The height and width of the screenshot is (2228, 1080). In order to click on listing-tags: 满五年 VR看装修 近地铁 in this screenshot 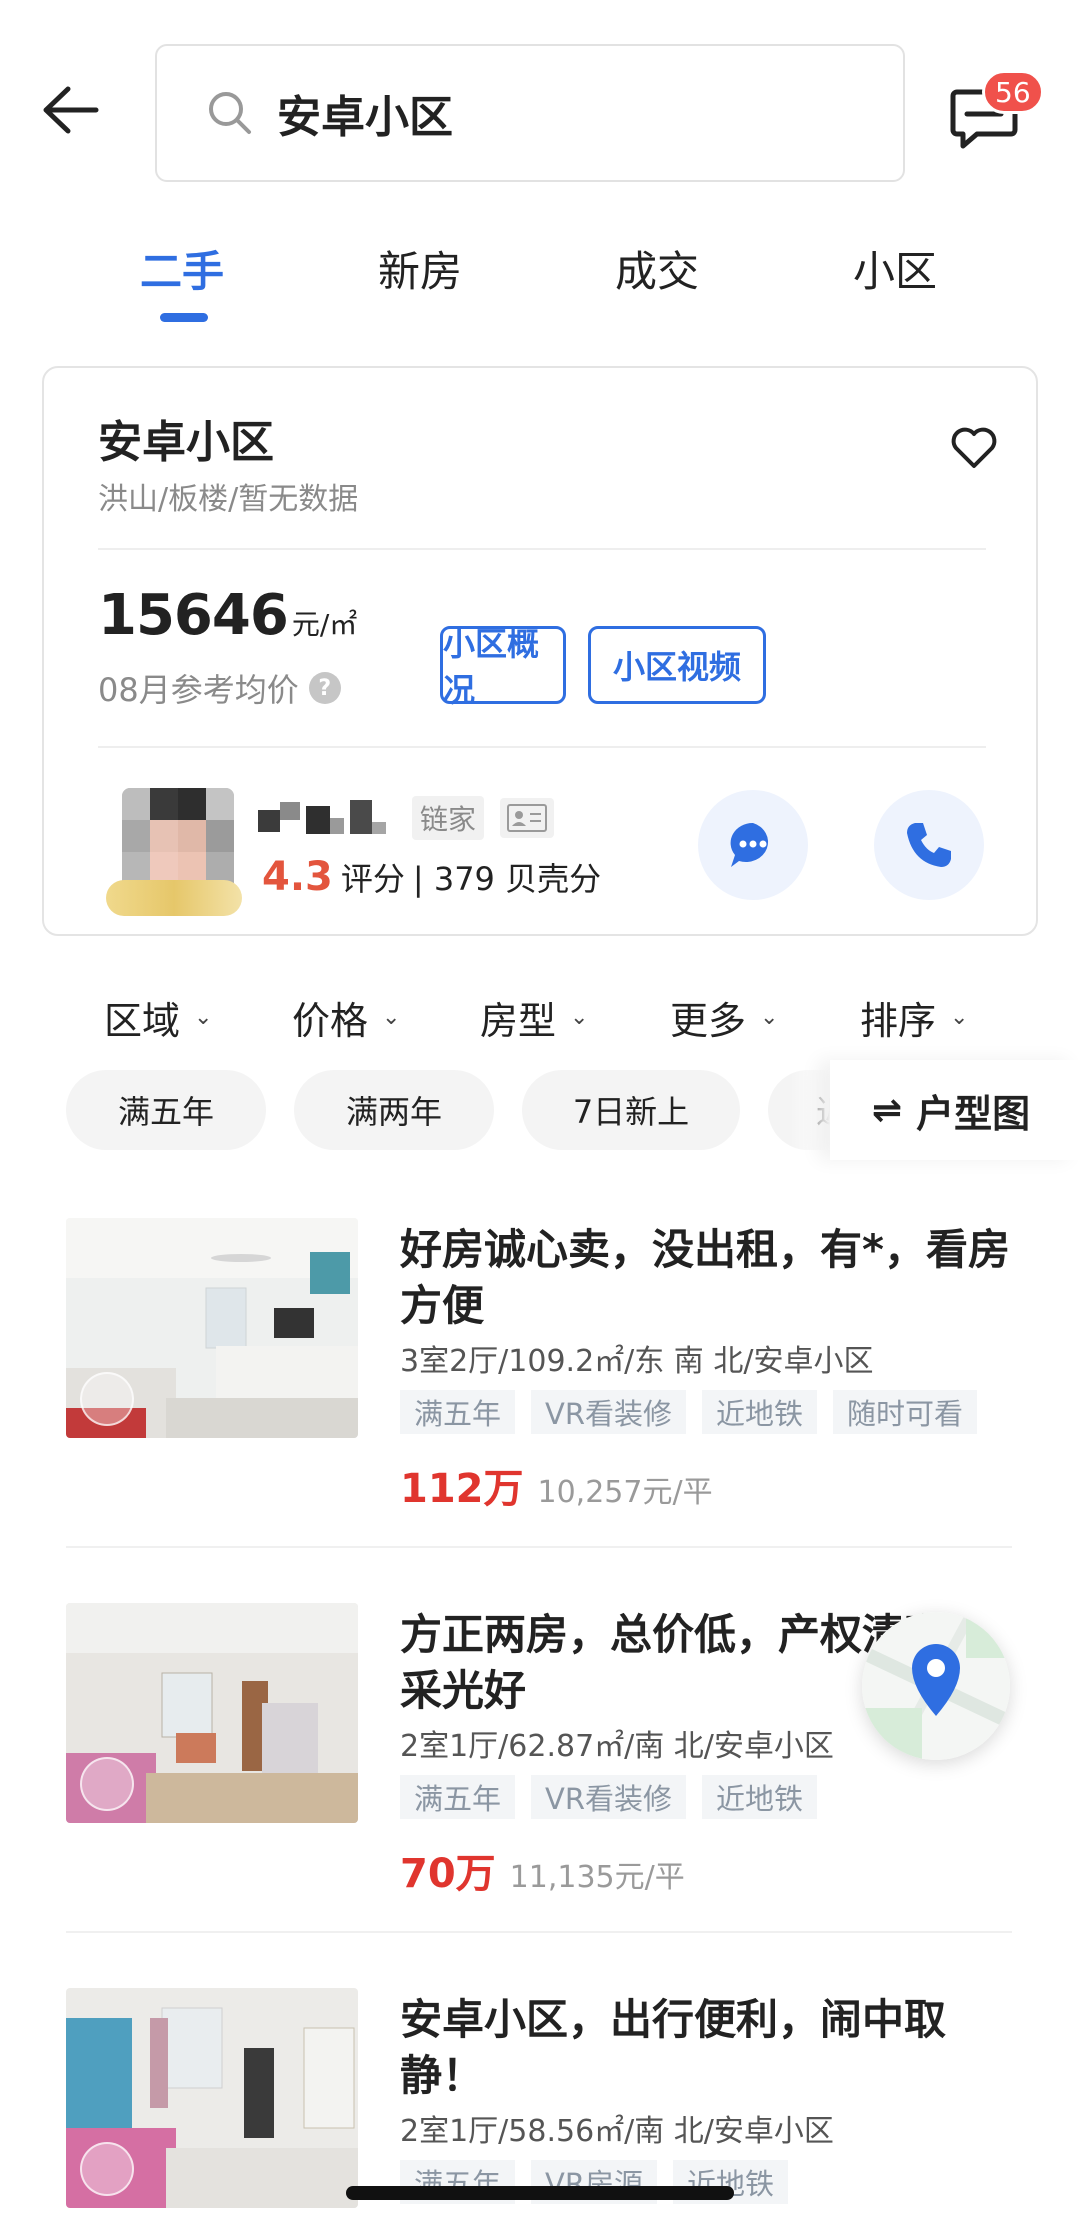, I will do `click(616, 1797)`.